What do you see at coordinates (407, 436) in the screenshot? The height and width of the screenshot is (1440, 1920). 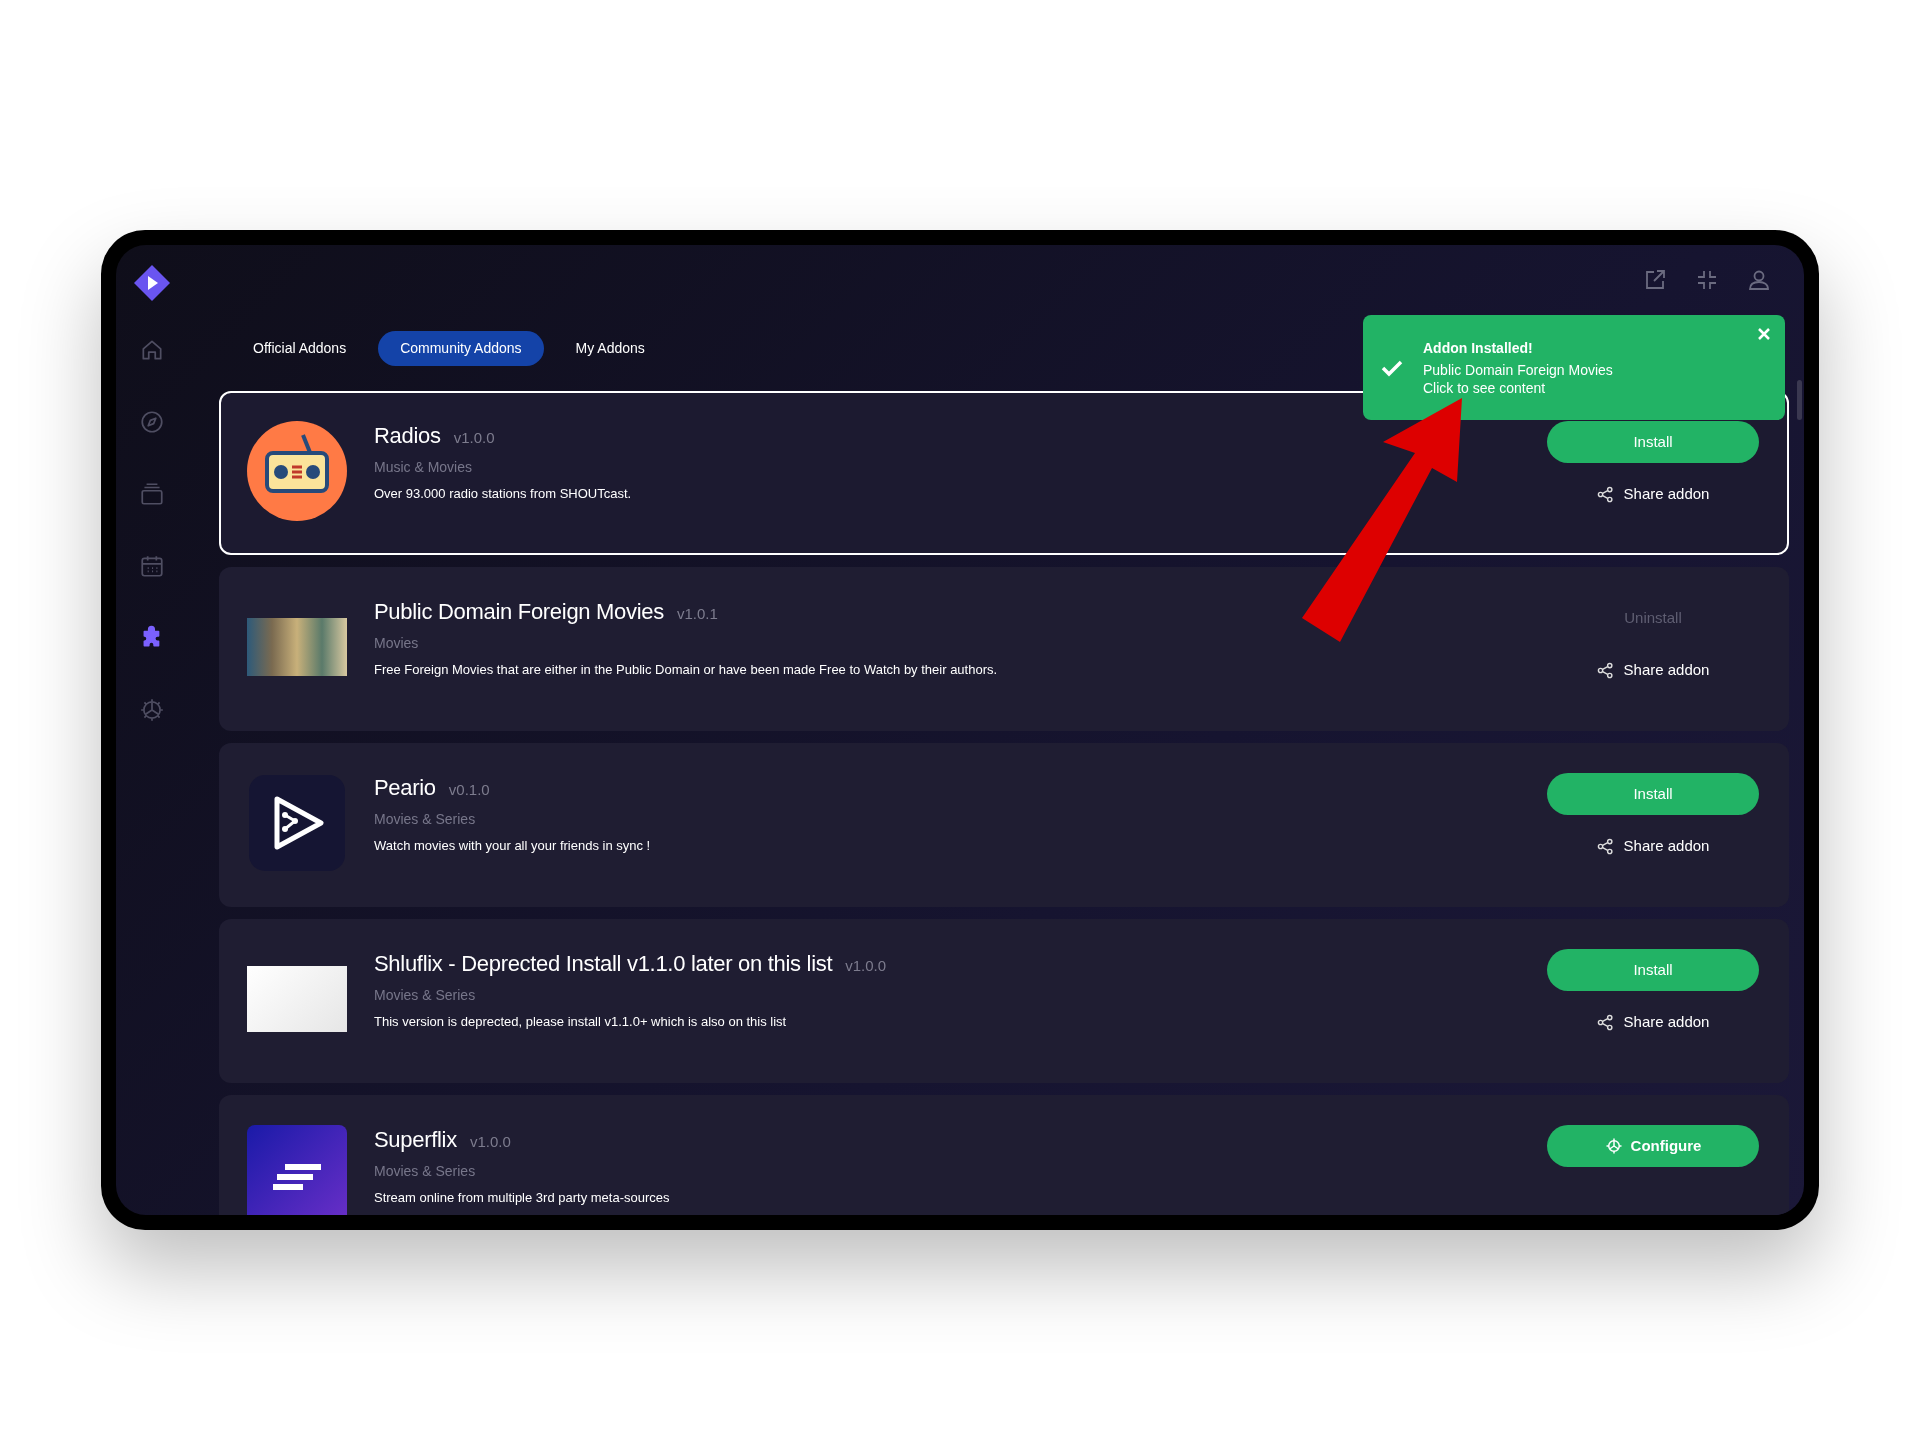 I see `addon-name: Radios` at bounding box center [407, 436].